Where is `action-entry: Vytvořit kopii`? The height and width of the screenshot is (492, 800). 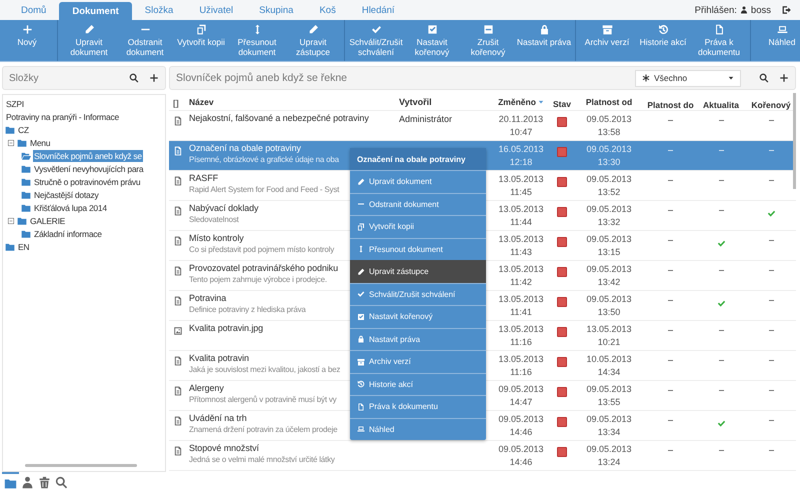 action-entry: Vytvořit kopii is located at coordinates (418, 226).